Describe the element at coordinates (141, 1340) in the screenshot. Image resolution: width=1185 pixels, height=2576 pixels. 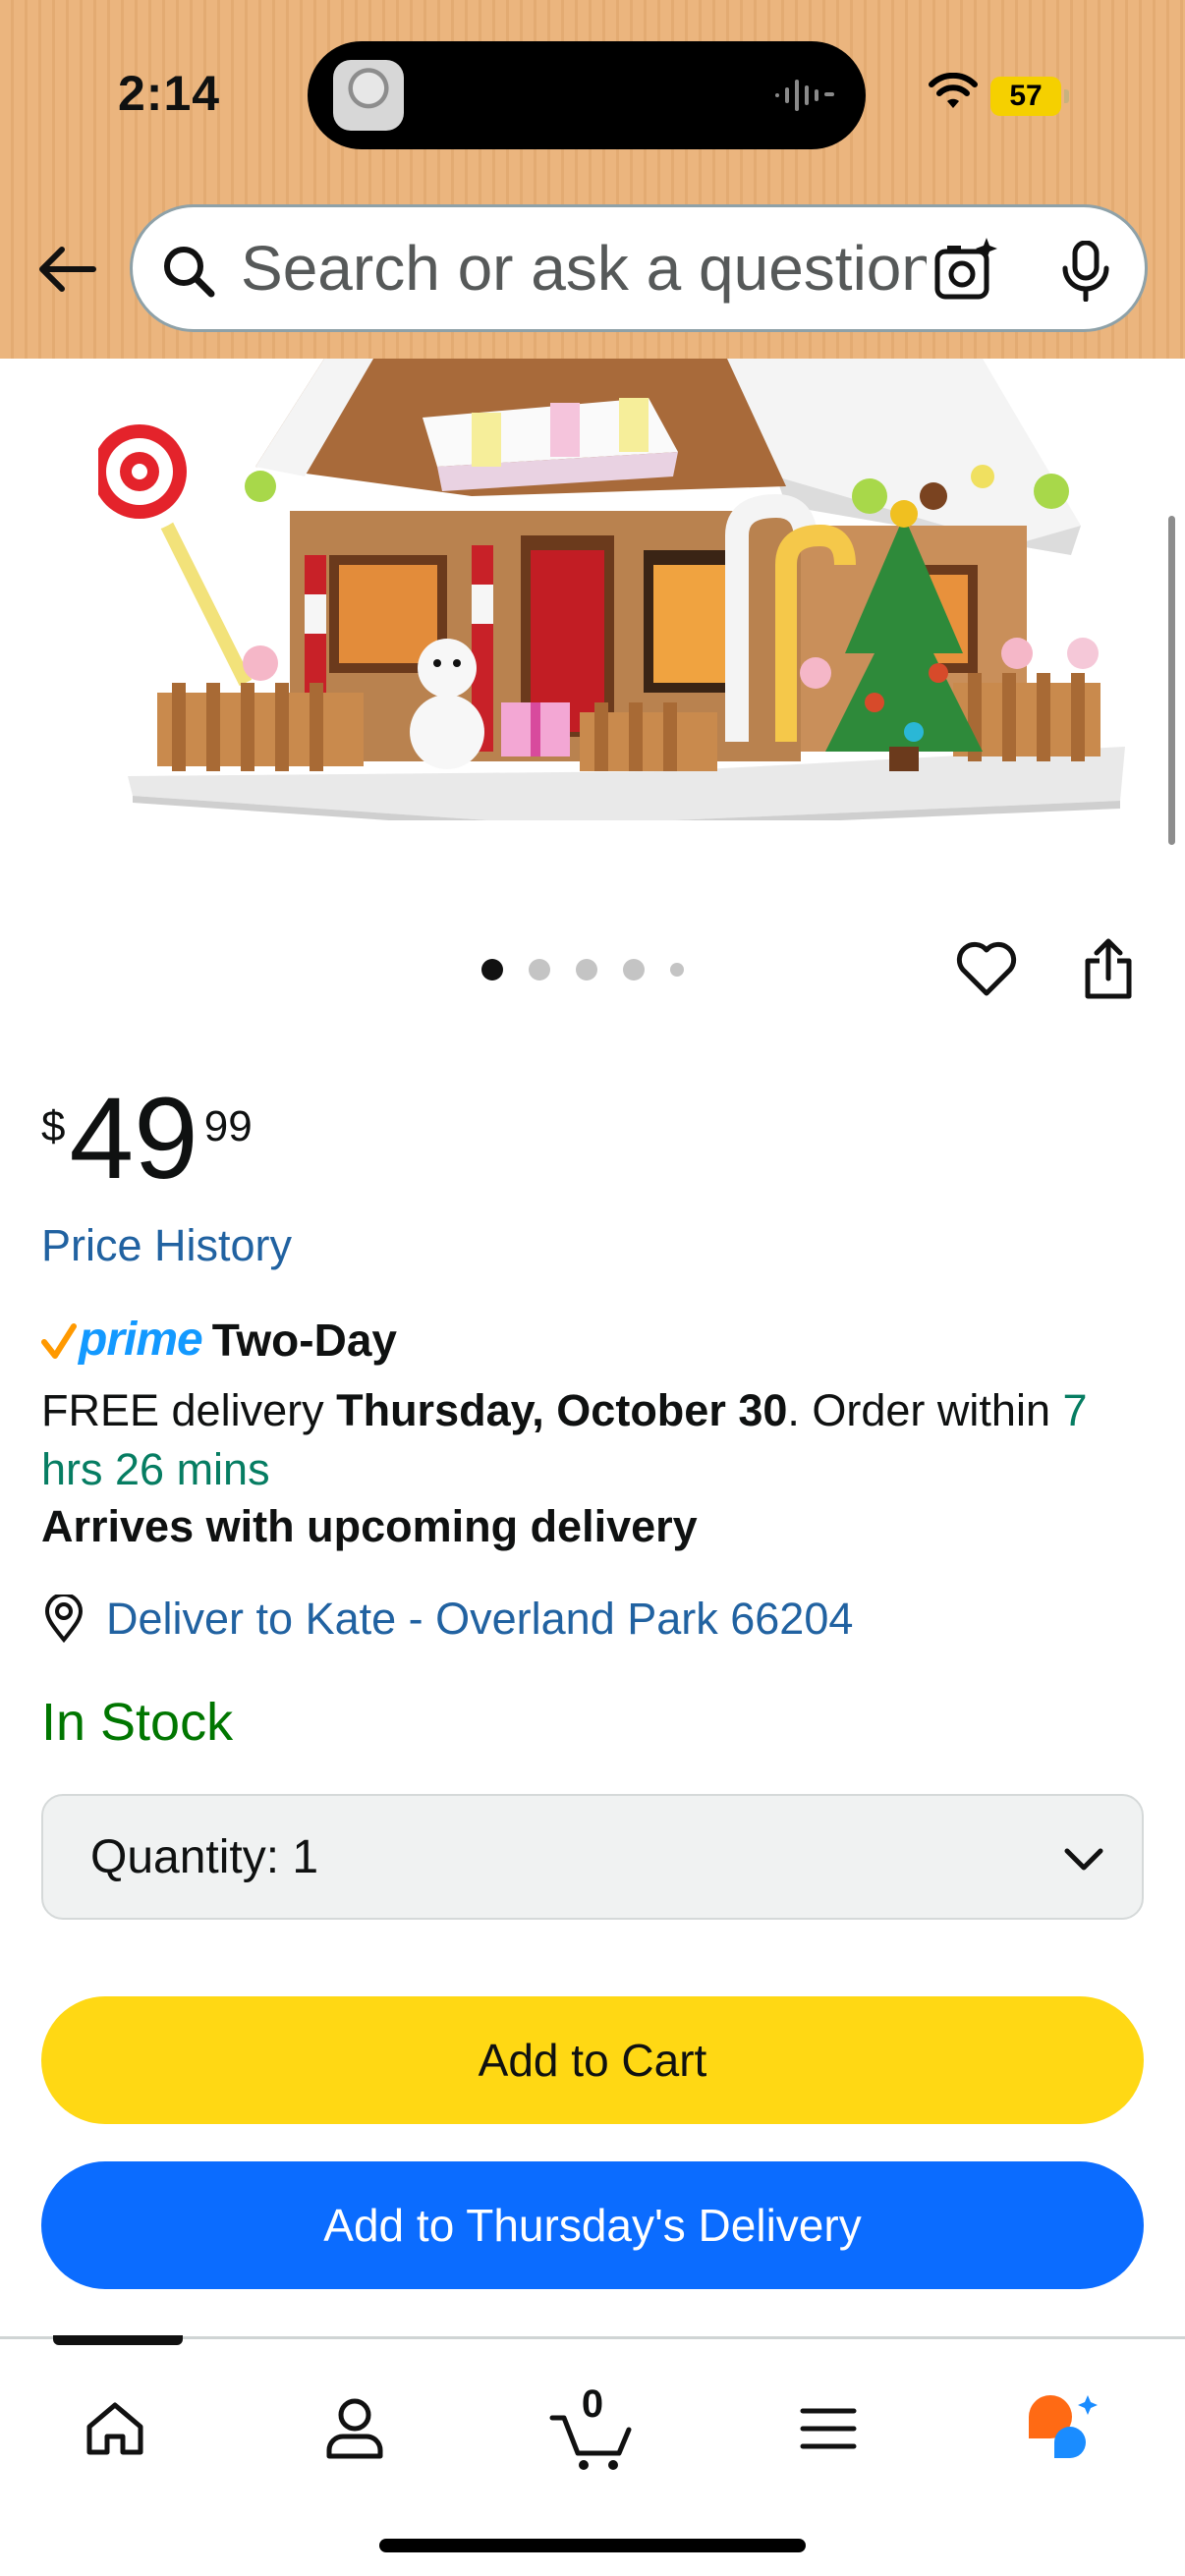
I see `prime-logo-text: prime` at that location.